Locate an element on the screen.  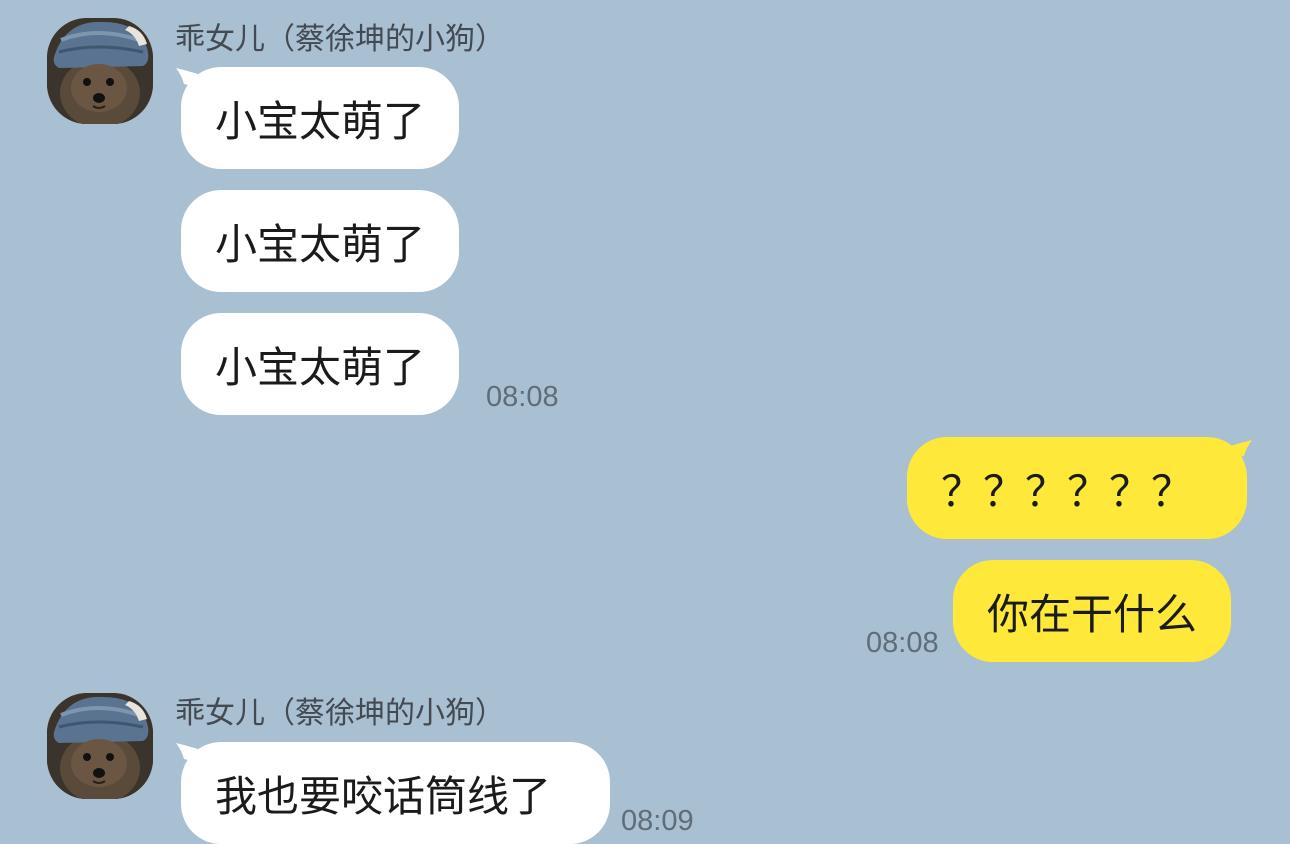
message-bubble: 你在干什么 is located at coordinates (1092, 611).